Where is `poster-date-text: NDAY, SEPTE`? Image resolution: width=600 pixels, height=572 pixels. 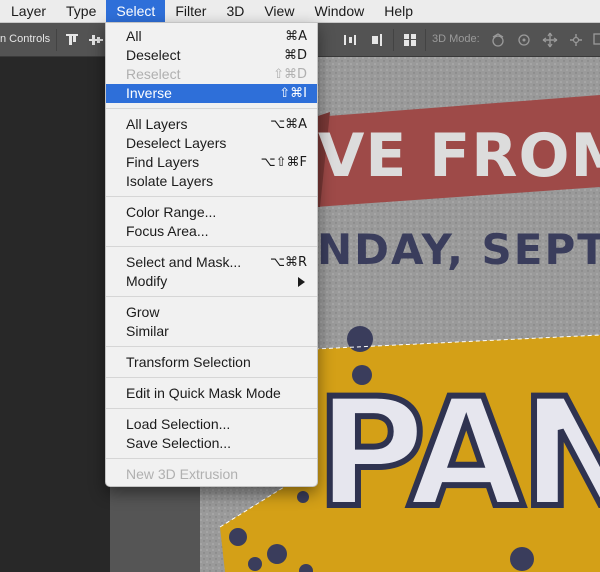 poster-date-text: NDAY, SEPTE is located at coordinates (458, 249).